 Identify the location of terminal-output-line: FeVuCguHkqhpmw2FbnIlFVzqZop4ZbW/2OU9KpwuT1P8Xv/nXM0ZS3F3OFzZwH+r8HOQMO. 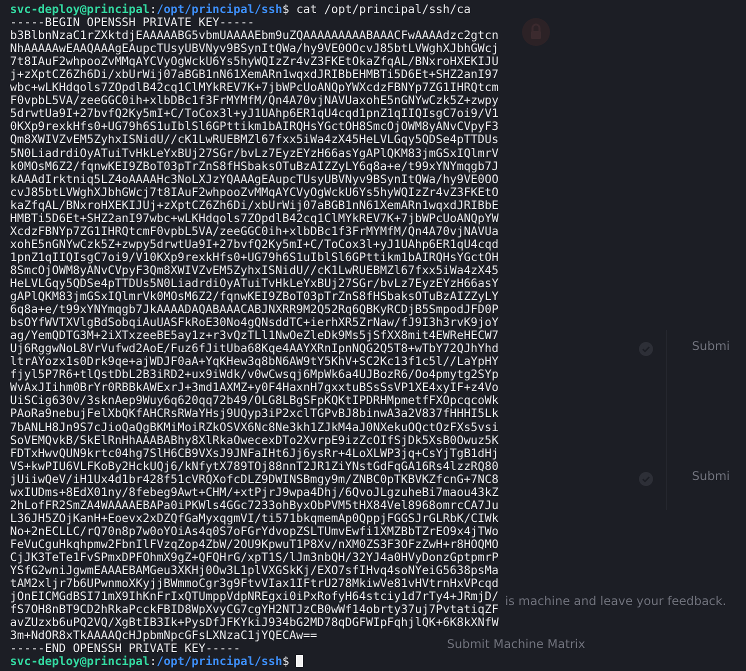
(254, 543).